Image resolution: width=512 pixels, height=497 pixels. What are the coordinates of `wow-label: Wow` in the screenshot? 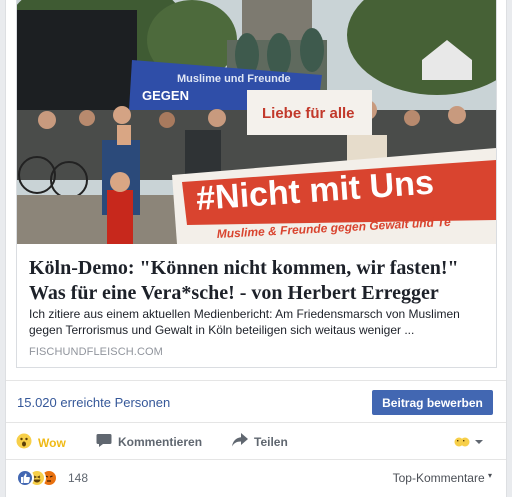 It's located at (52, 442).